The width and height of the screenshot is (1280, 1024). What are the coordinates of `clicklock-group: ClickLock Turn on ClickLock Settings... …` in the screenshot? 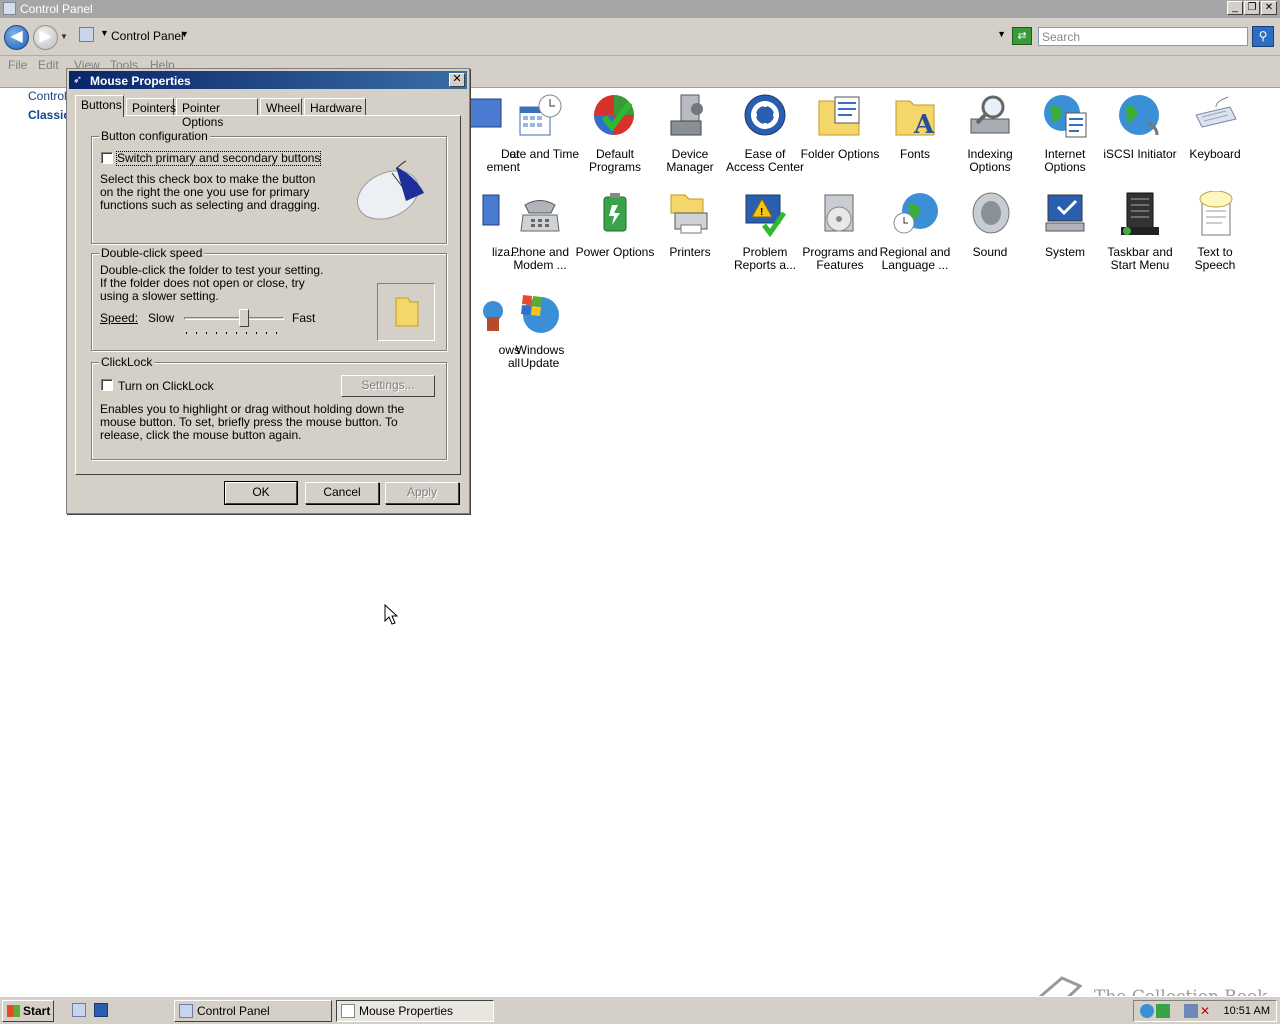 It's located at (269, 407).